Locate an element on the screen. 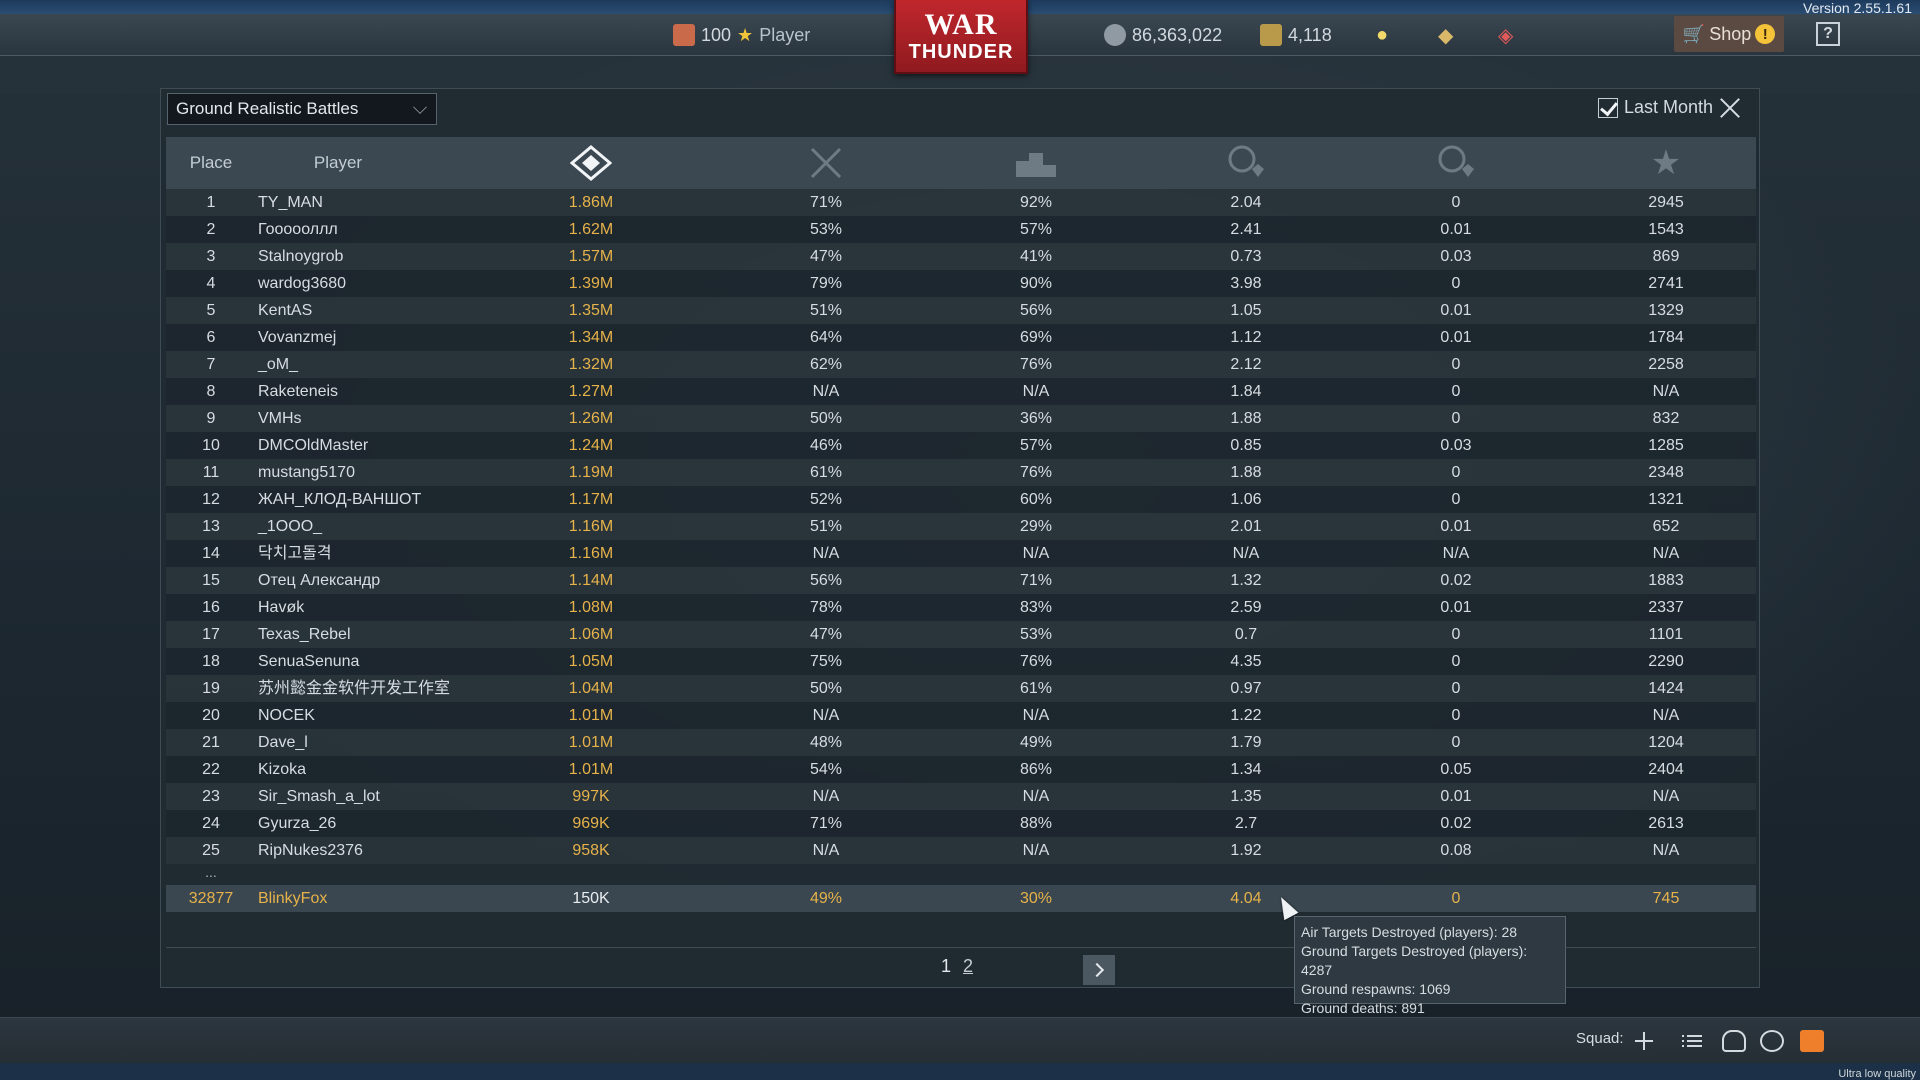 The width and height of the screenshot is (1920, 1080). friends-icon is located at coordinates (1734, 1041).